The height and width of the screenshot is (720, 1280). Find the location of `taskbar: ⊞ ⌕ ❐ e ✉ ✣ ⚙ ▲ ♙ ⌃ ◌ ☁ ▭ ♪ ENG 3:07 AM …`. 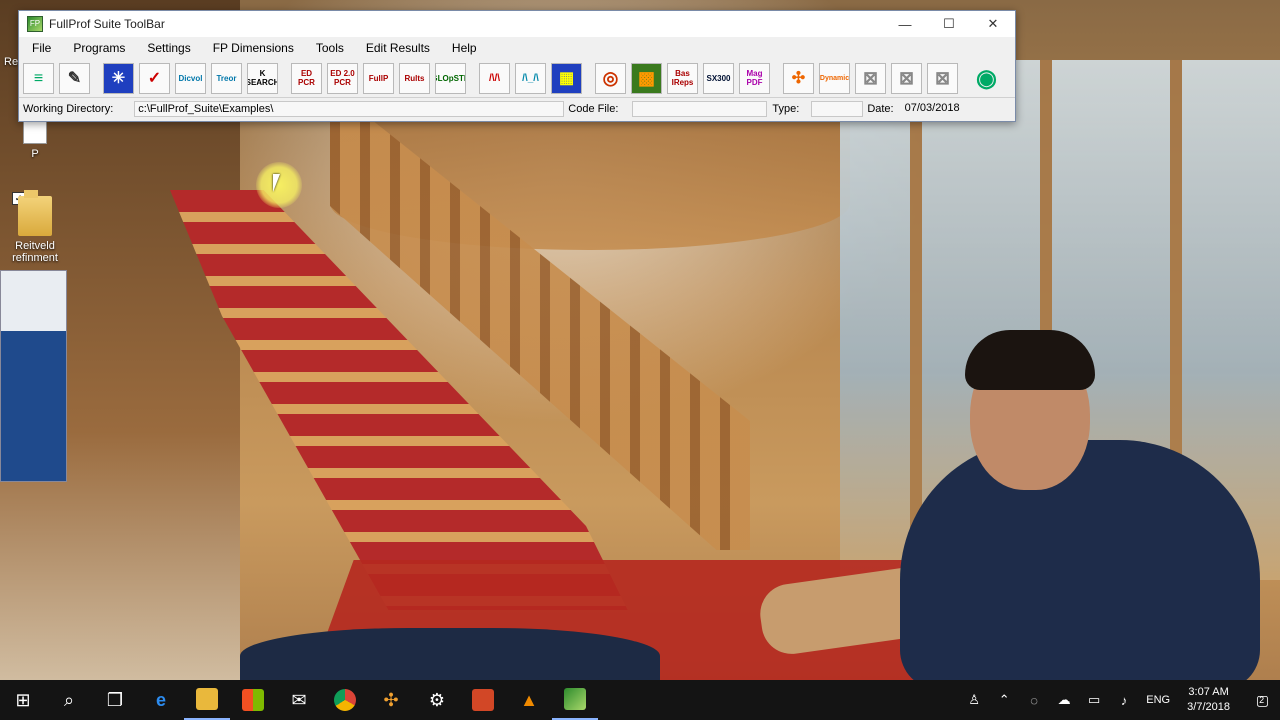

taskbar: ⊞ ⌕ ❐ e ✉ ✣ ⚙ ▲ ♙ ⌃ ◌ ☁ ▭ ♪ ENG 3:07 AM … is located at coordinates (640, 700).